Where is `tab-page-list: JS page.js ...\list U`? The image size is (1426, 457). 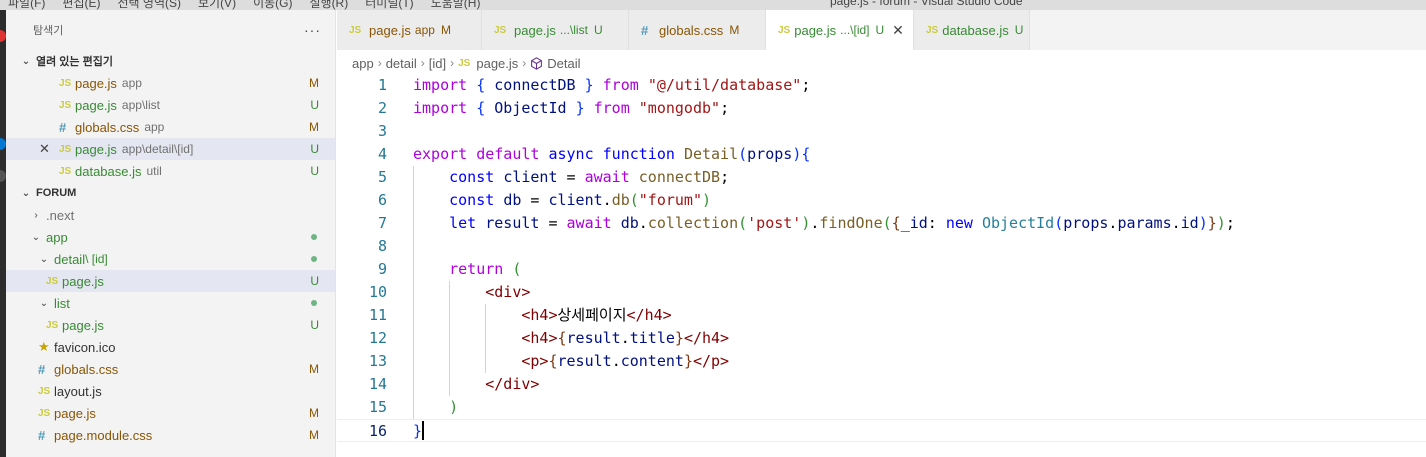 tab-page-list: JS page.js ...\list U is located at coordinates (555, 30).